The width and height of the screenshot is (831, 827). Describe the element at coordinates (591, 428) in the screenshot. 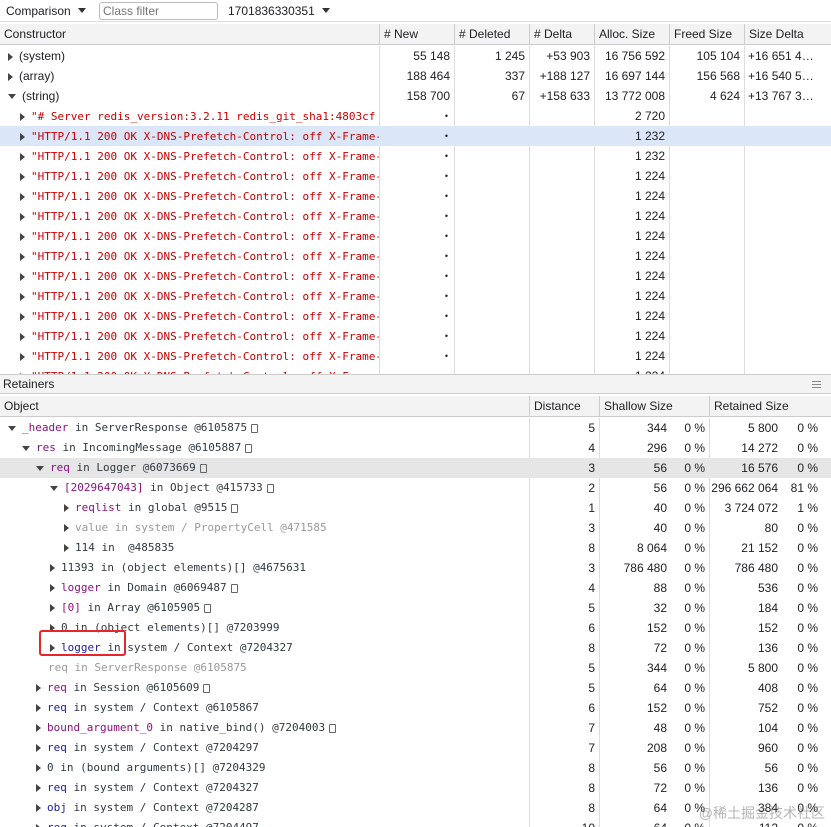

I see `distance-cell: 5` at that location.